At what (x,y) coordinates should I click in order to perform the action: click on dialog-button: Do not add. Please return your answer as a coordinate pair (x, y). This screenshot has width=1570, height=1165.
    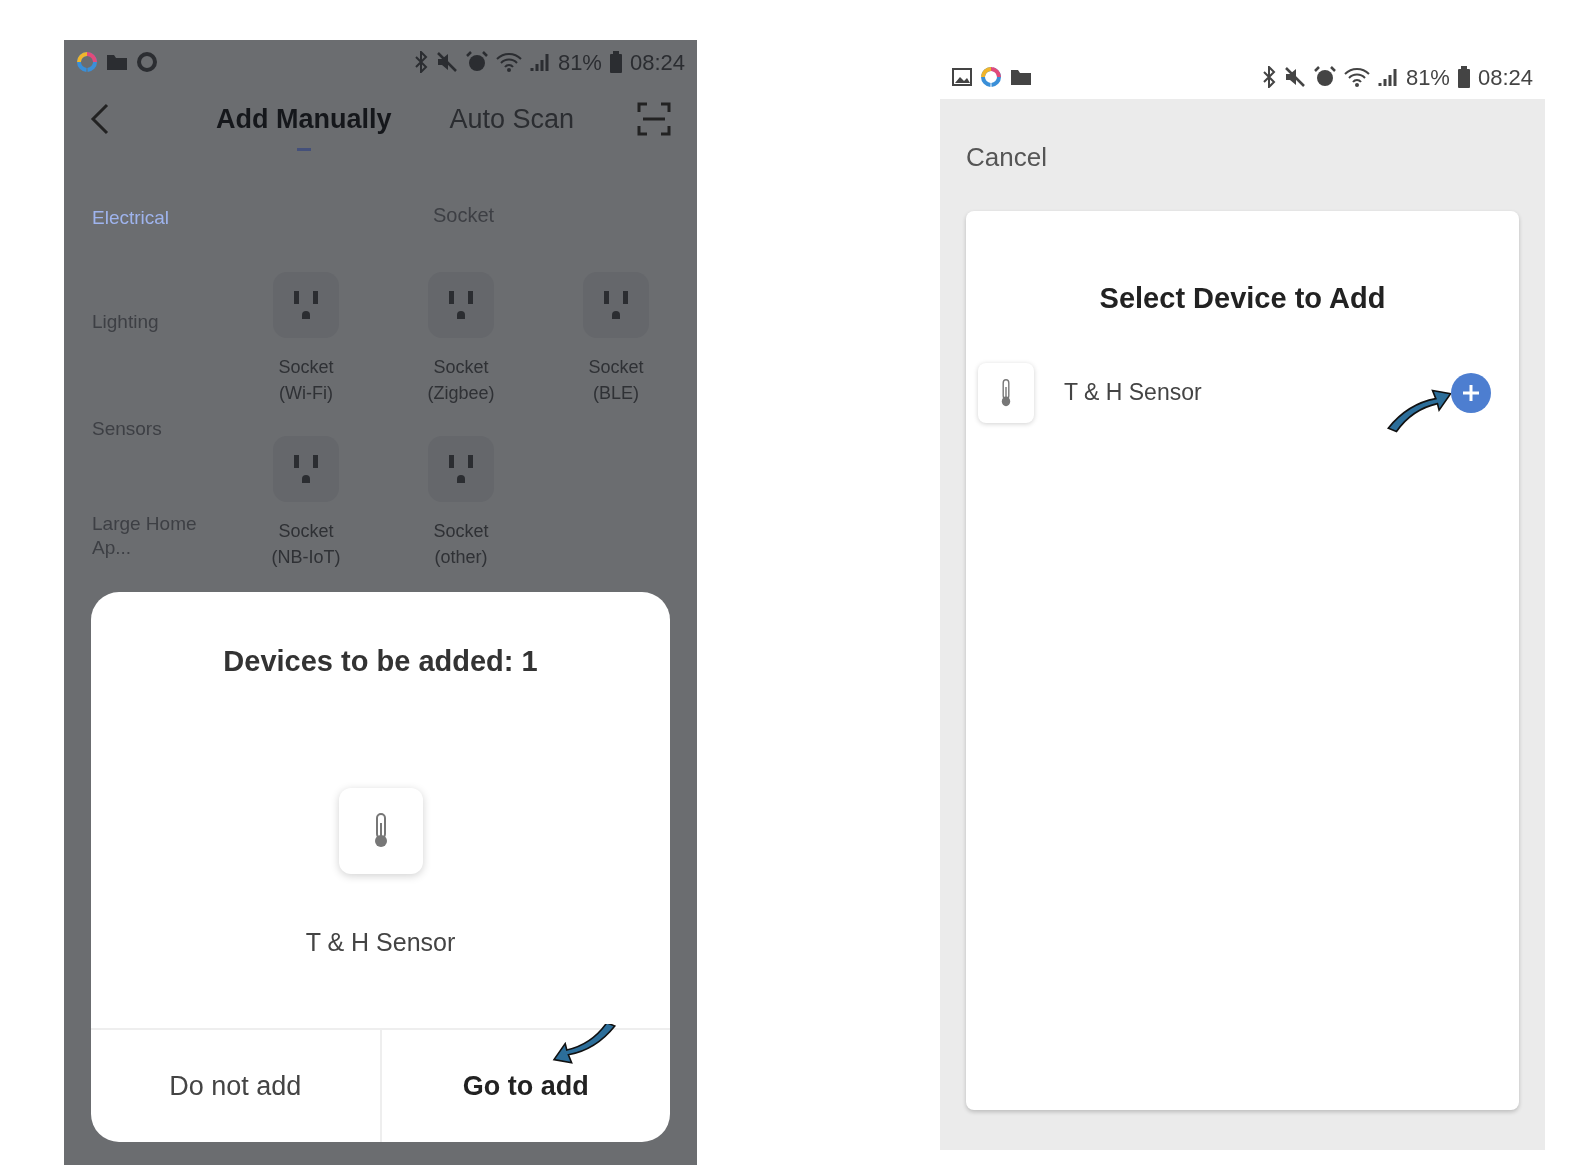
    Looking at the image, I should click on (235, 1086).